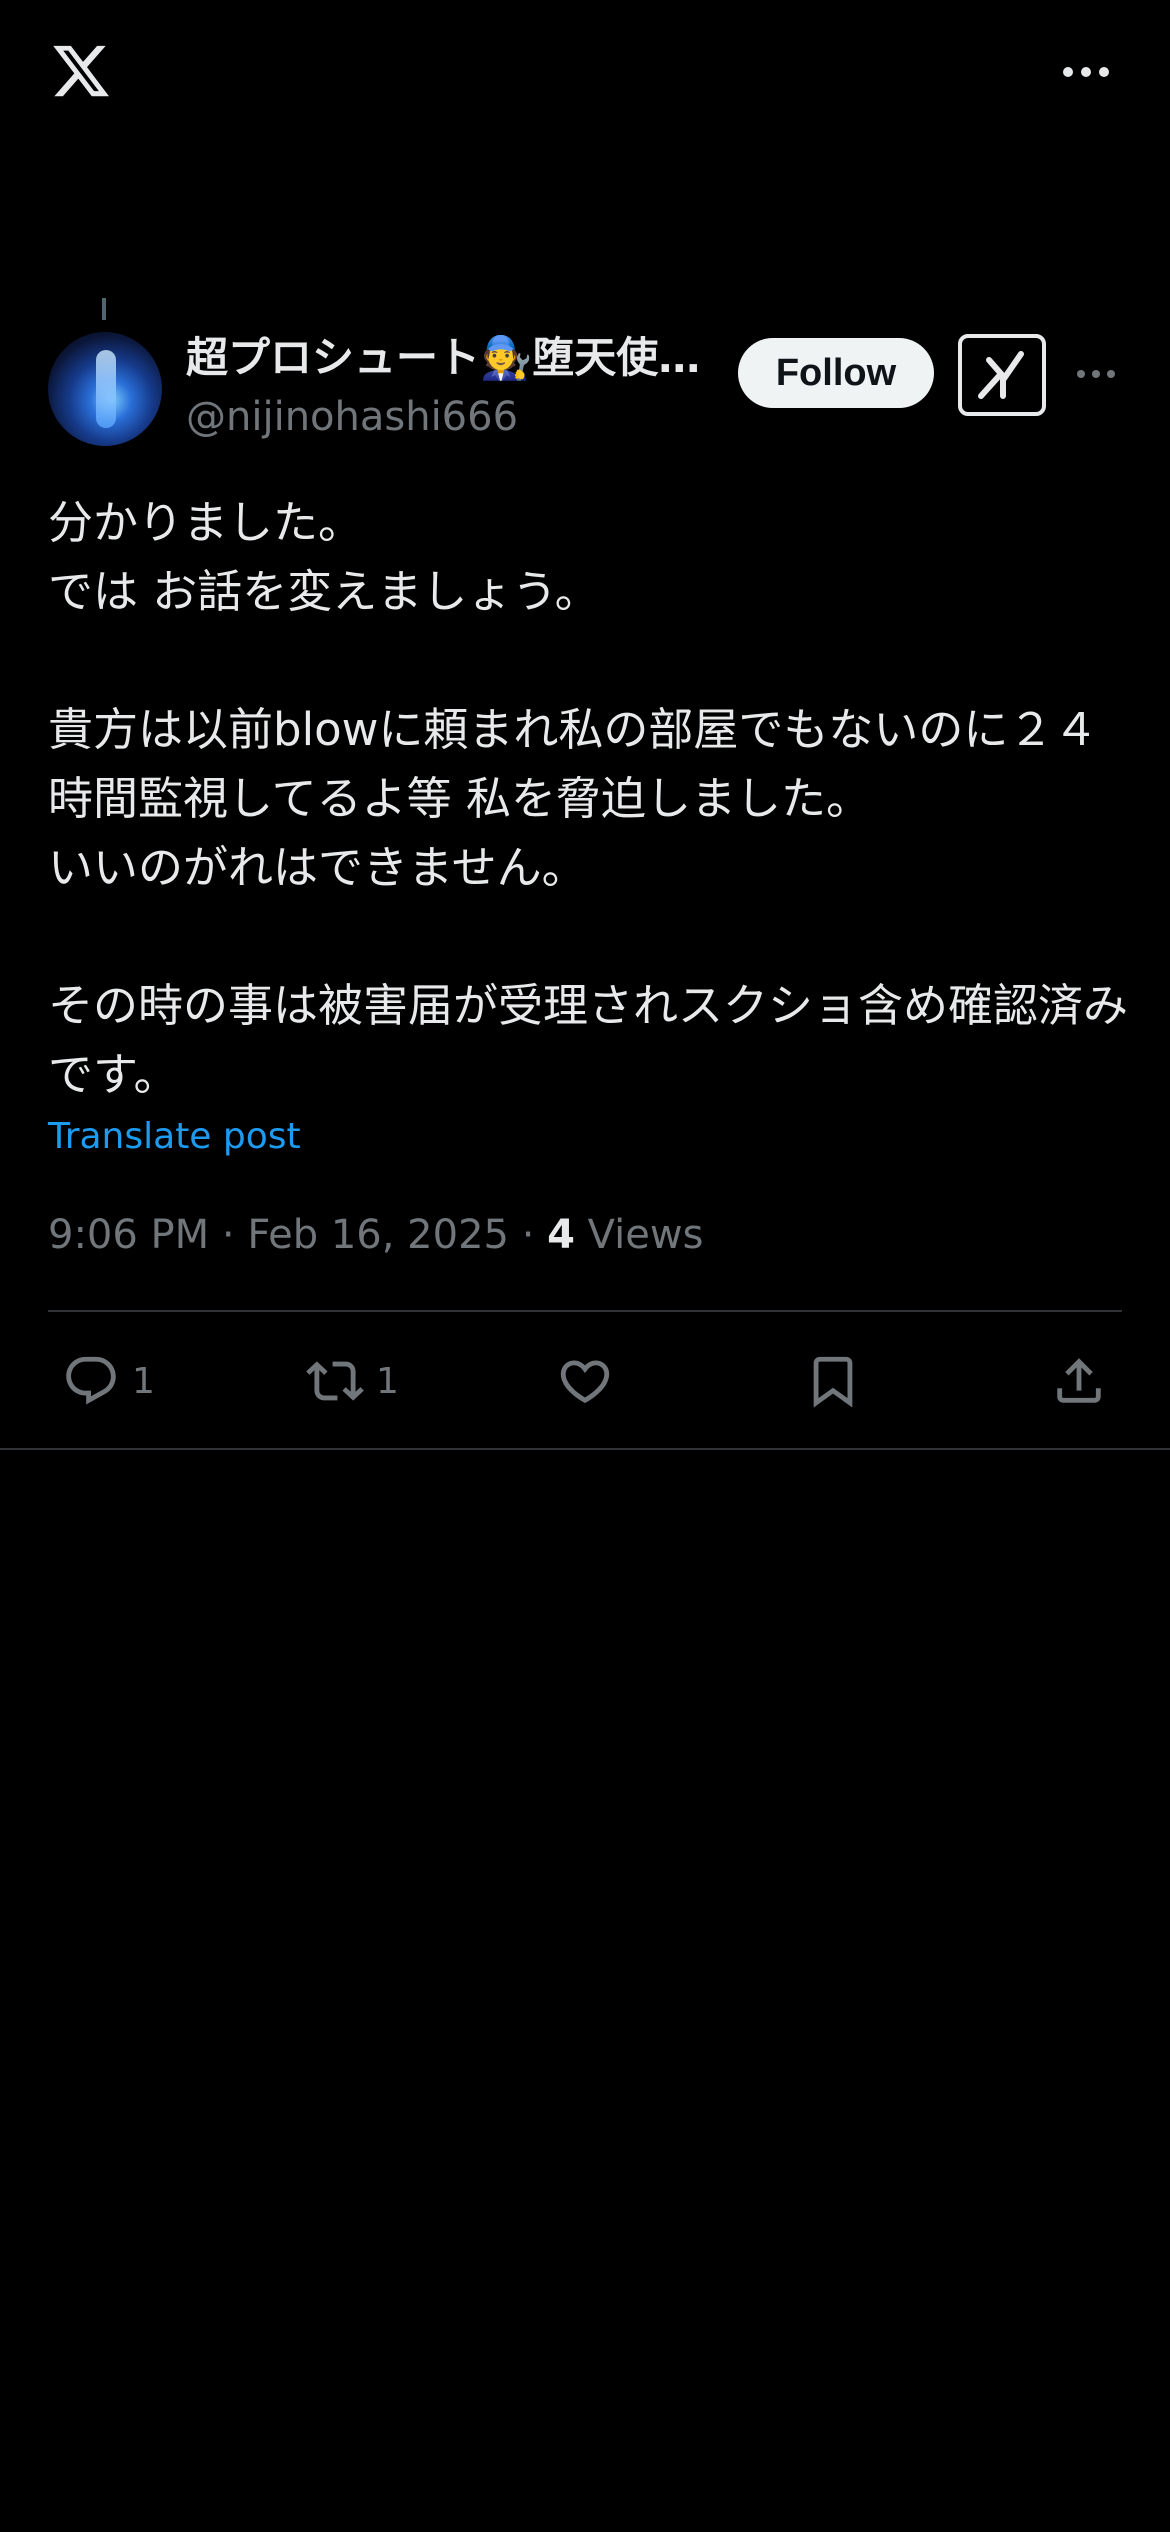  I want to click on views-count: 4, so click(561, 1235).